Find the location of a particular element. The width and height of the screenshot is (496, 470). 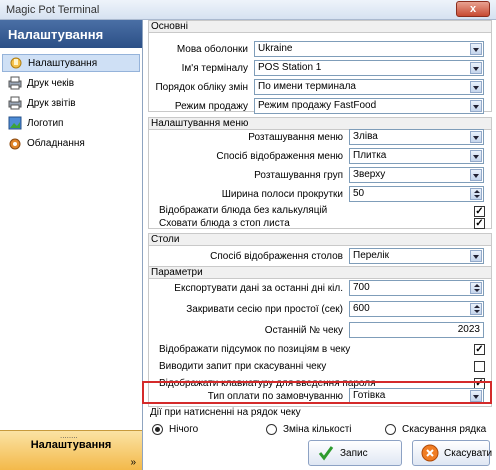

sidebar-item-print-checks: Друк чеків is located at coordinates (71, 83).